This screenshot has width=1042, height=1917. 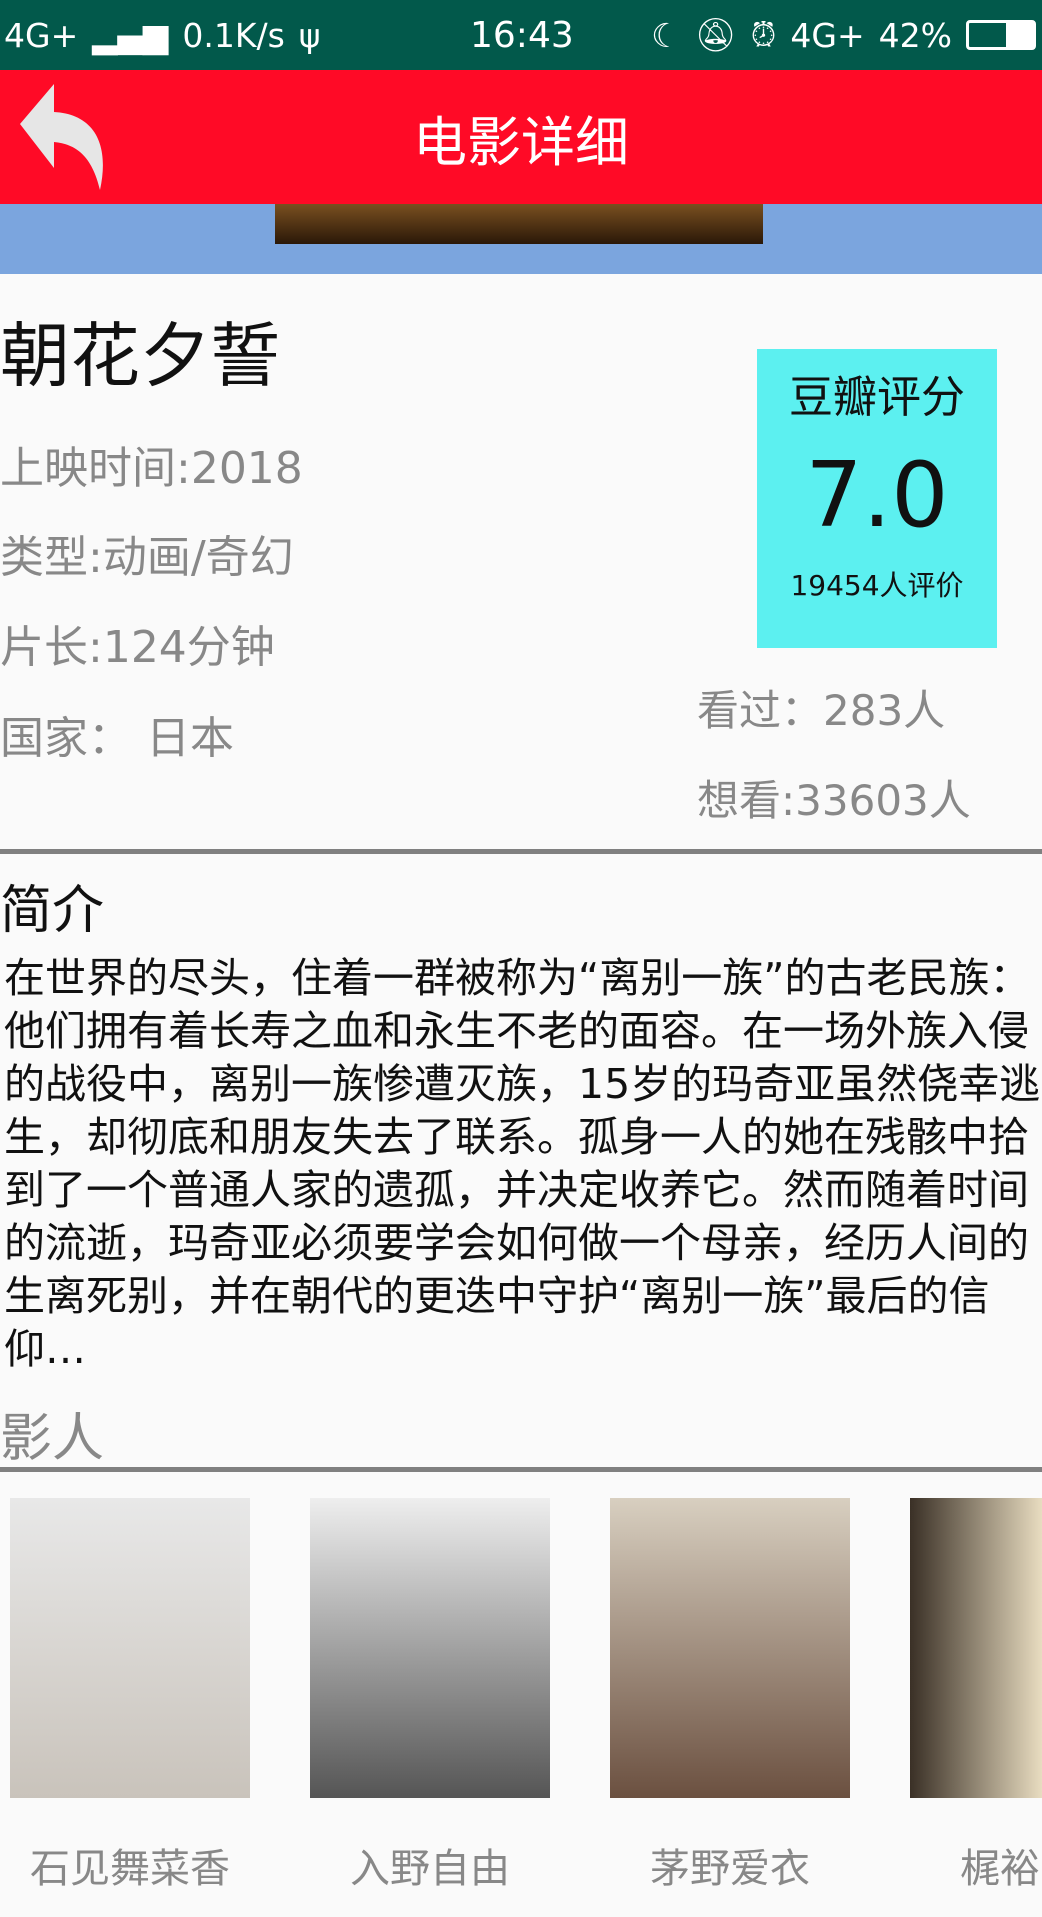 I want to click on rating-label: 豆瓣评分, so click(x=877, y=397).